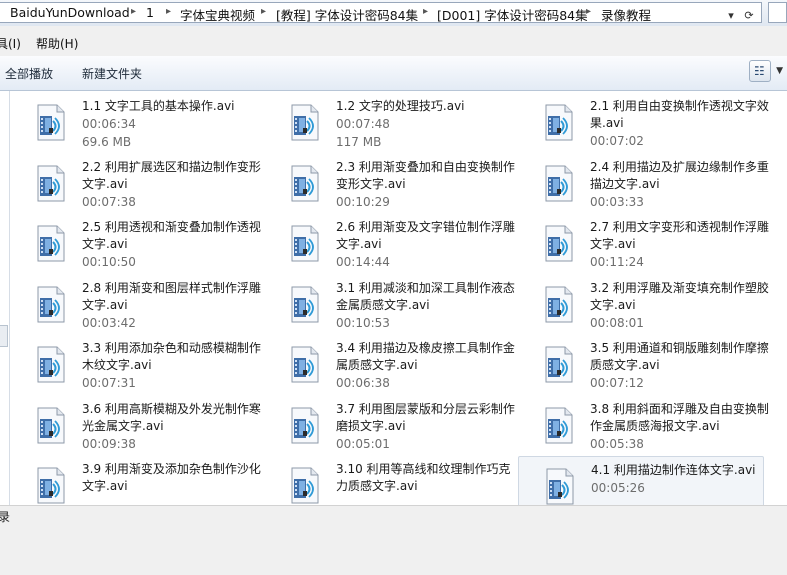 The height and width of the screenshot is (575, 787). What do you see at coordinates (135, 243) in the screenshot?
I see `file-item: 2.5 利用透视和渐变叠加制作透视 文字.avi 00:10:50` at bounding box center [135, 243].